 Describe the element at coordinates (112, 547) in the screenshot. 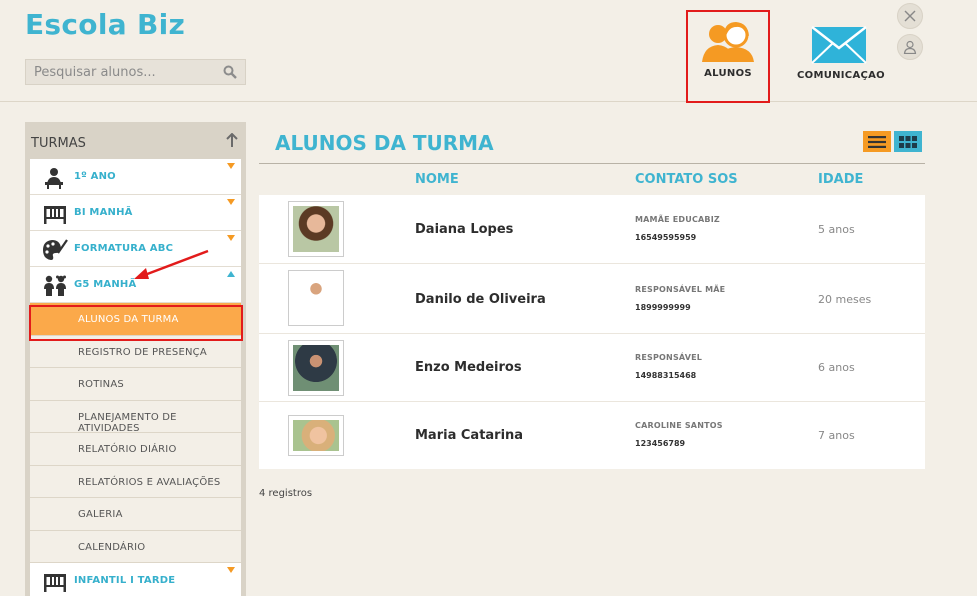

I see `sidebar-item-label: CALENDÁRIO` at that location.